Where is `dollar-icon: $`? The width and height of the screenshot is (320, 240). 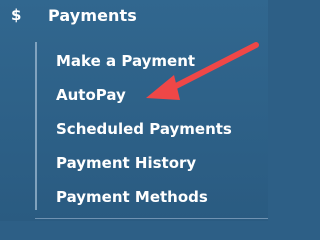 dollar-icon: $ is located at coordinates (16, 15).